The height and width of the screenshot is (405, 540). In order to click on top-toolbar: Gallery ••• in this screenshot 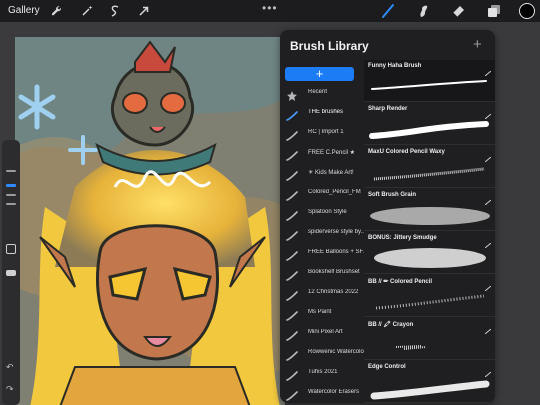, I will do `click(270, 11)`.